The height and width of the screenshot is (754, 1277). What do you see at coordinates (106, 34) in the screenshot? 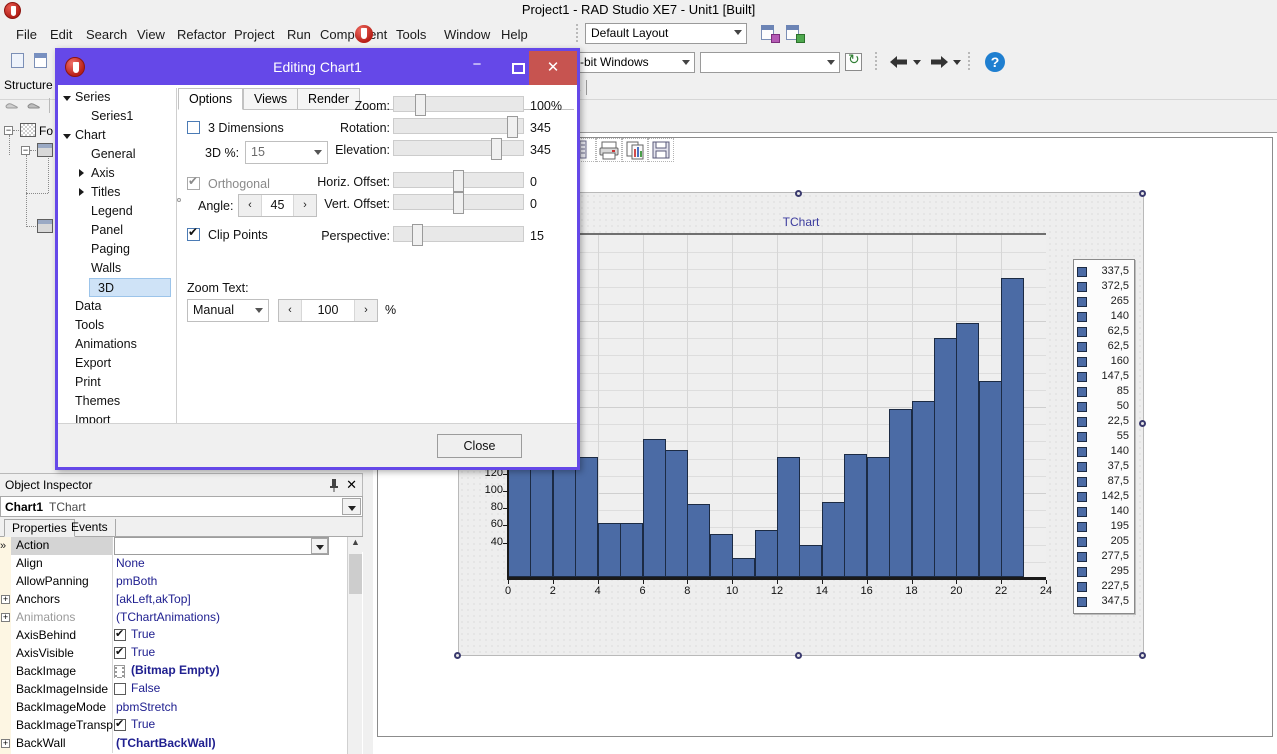
I see `menu-search: Search` at bounding box center [106, 34].